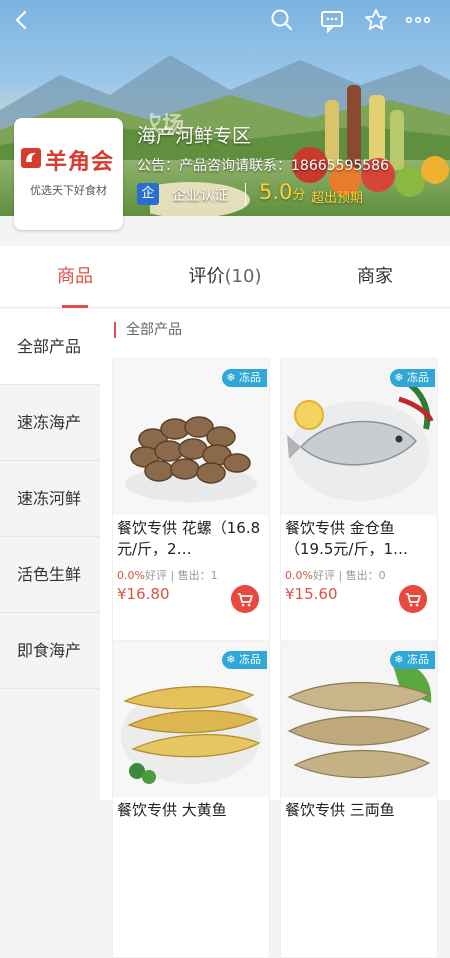 The height and width of the screenshot is (958, 450). I want to click on tab-merchant: 商家, so click(375, 277).